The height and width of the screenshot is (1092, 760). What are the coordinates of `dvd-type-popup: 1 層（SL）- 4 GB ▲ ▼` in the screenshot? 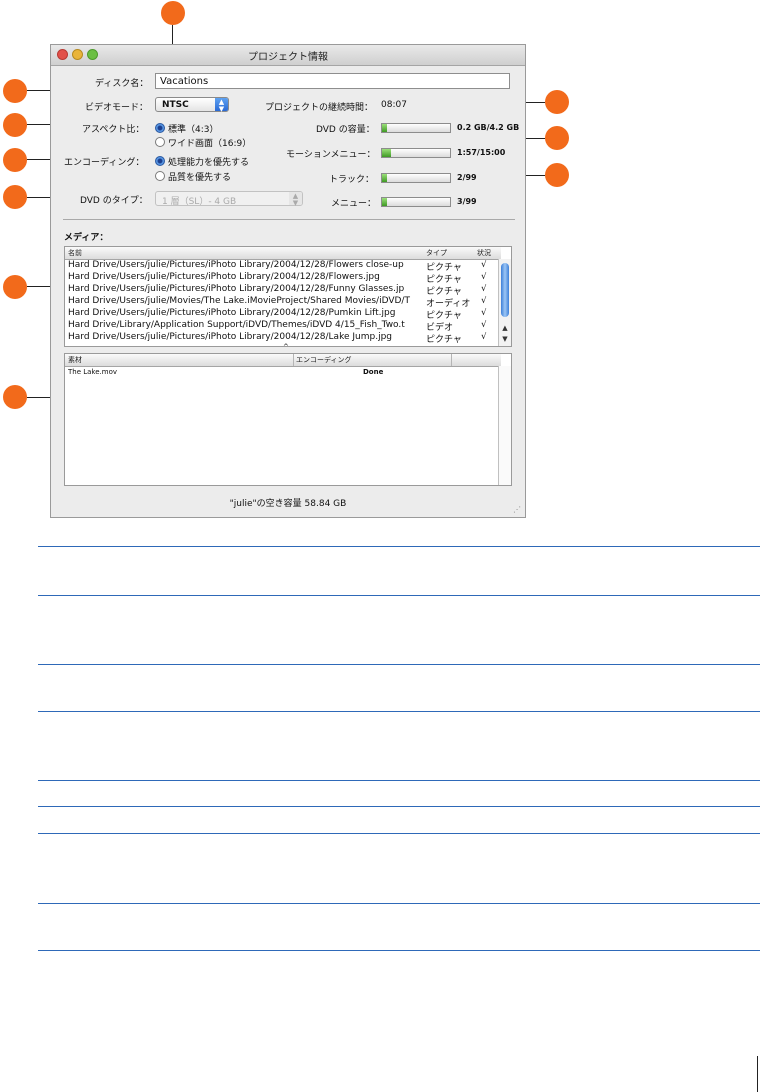 It's located at (229, 199).